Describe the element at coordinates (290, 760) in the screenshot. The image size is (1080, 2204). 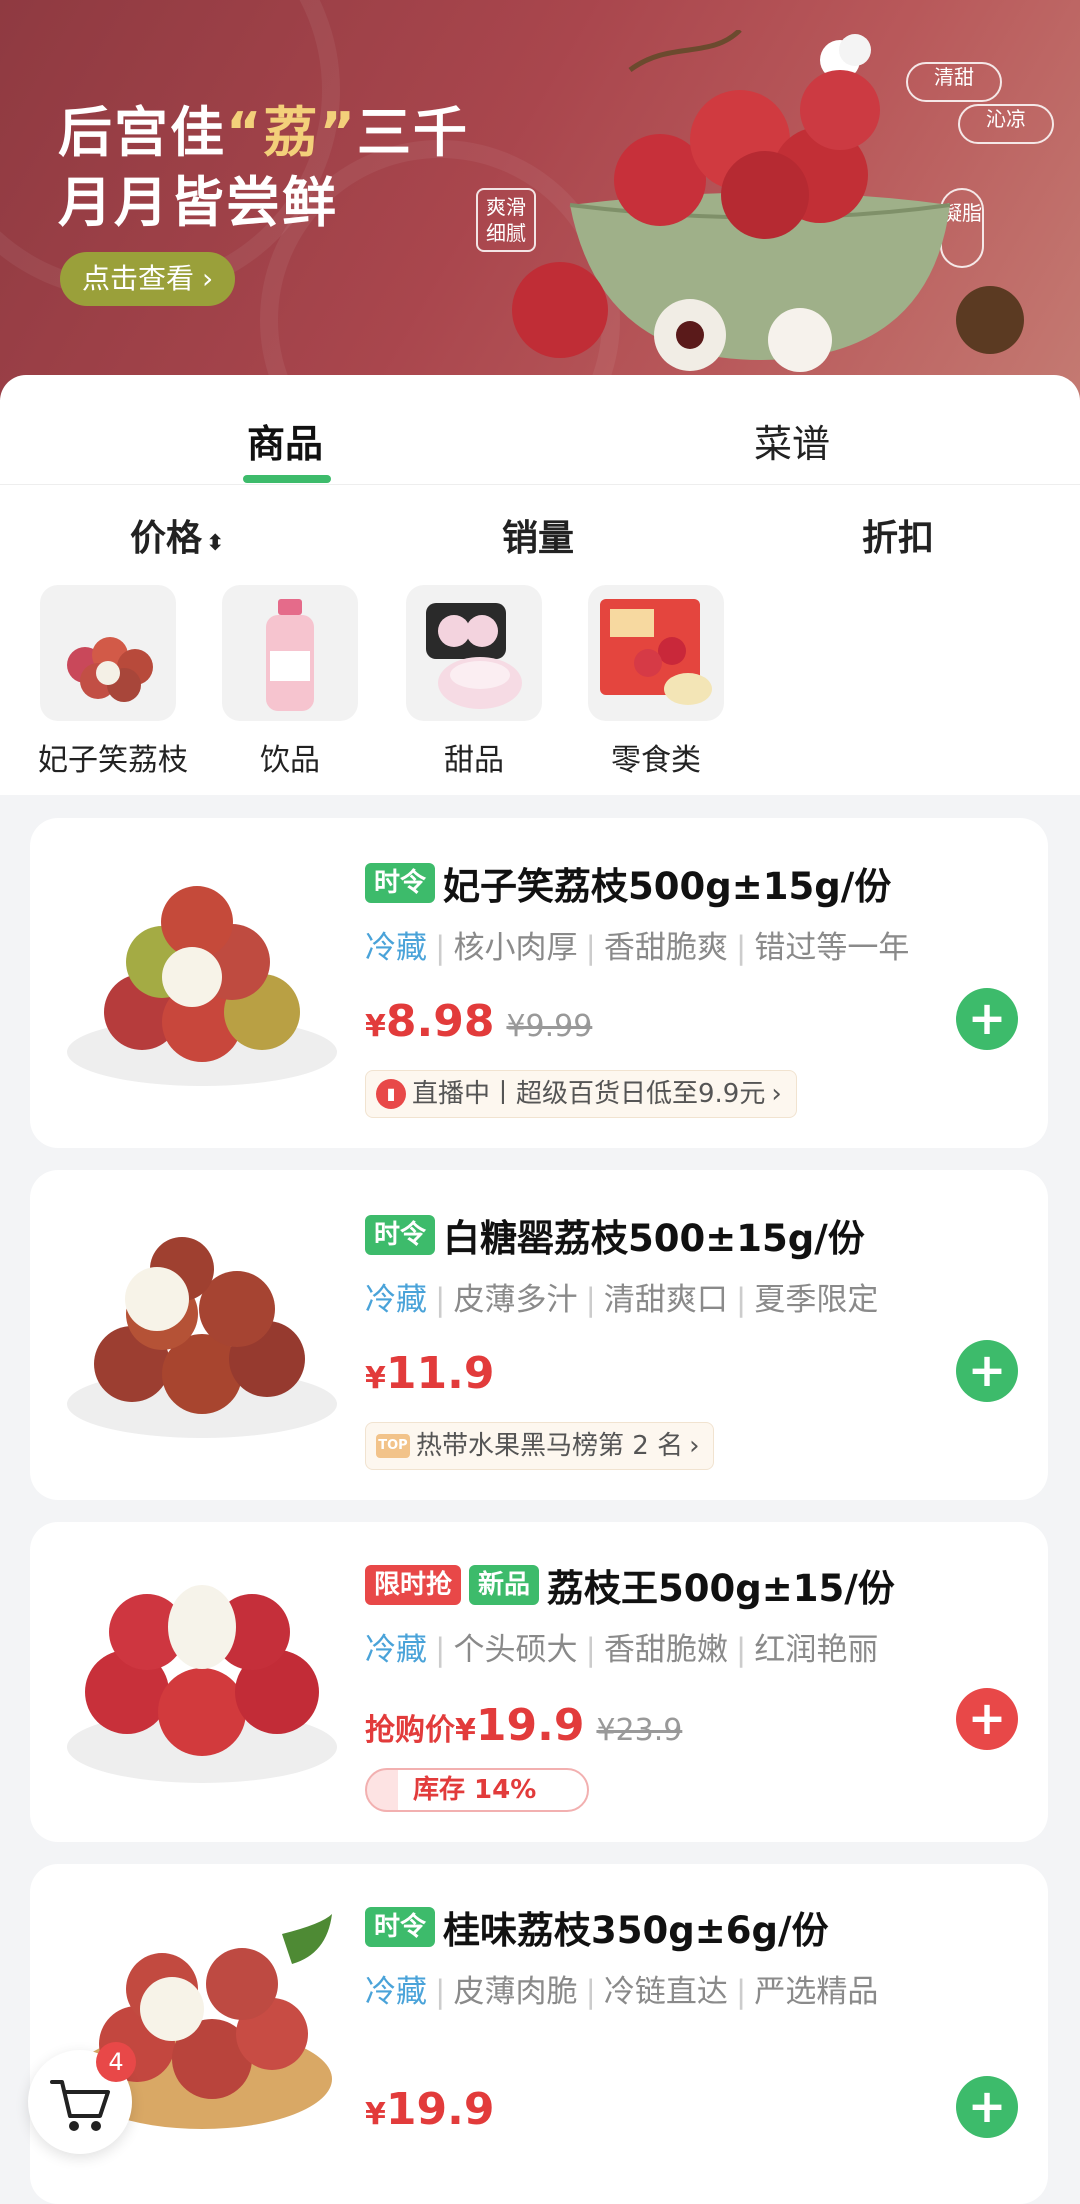
I see `category-label: 饮品` at that location.